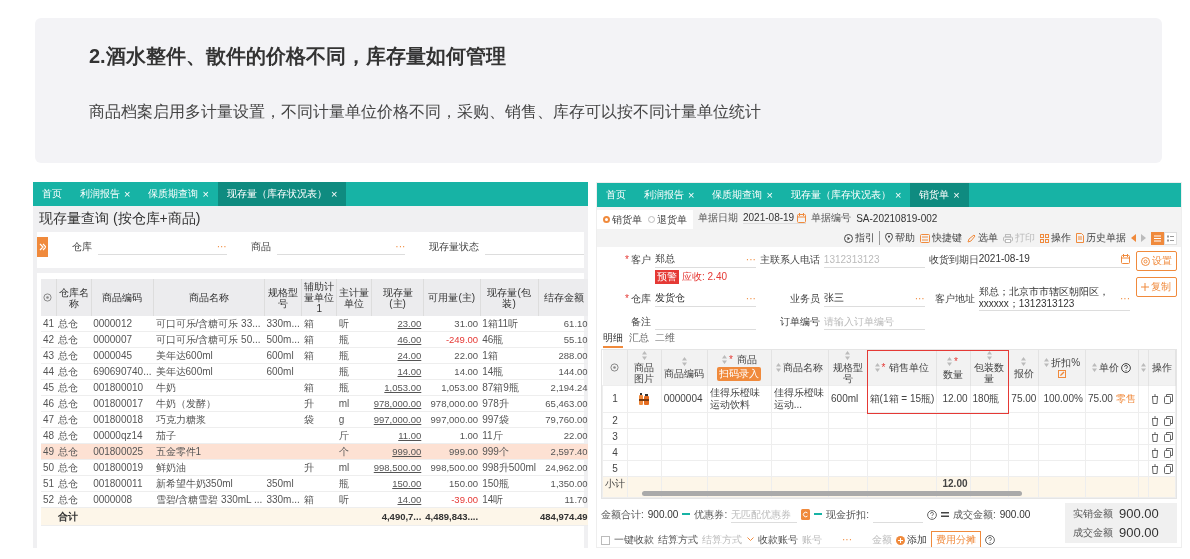 Image resolution: width=1190 pixels, height=559 pixels. I want to click on keyboard-icon, so click(925, 238).